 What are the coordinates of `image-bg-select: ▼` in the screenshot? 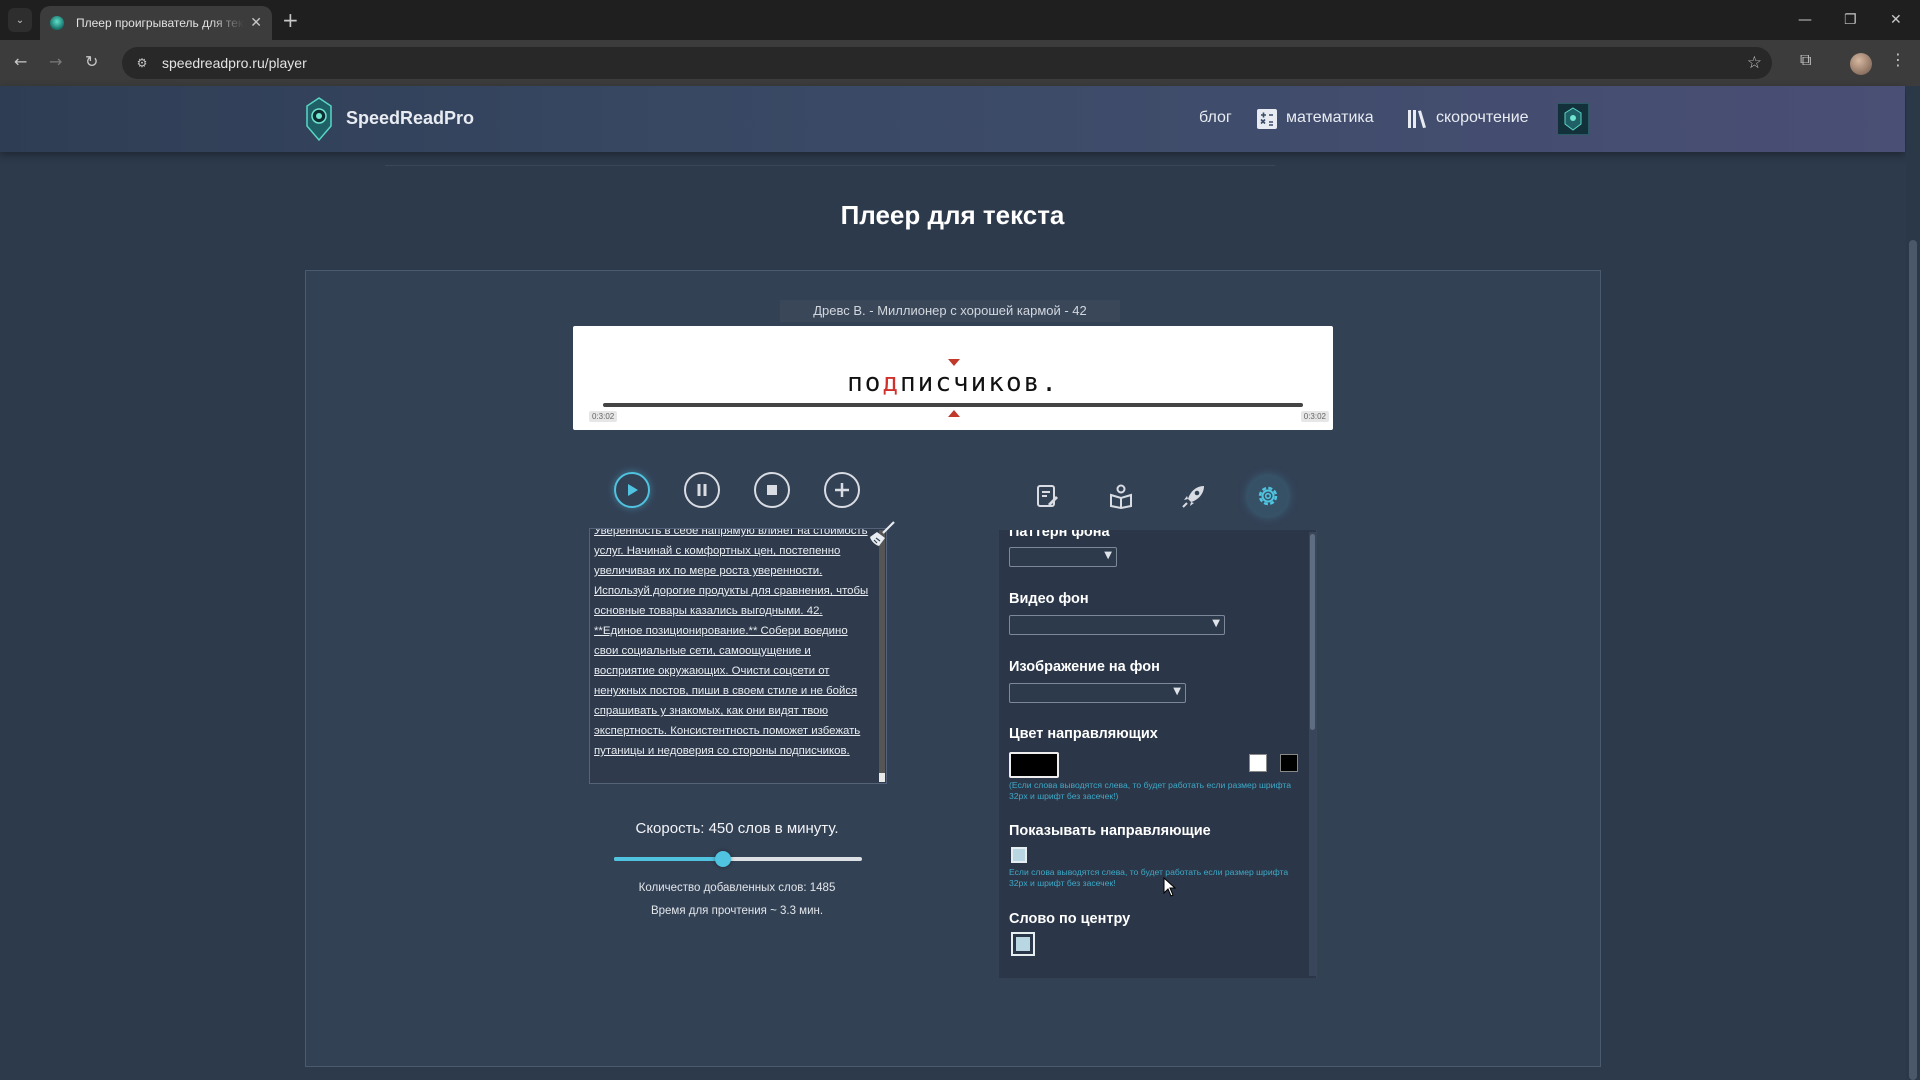 It's located at (1097, 693).